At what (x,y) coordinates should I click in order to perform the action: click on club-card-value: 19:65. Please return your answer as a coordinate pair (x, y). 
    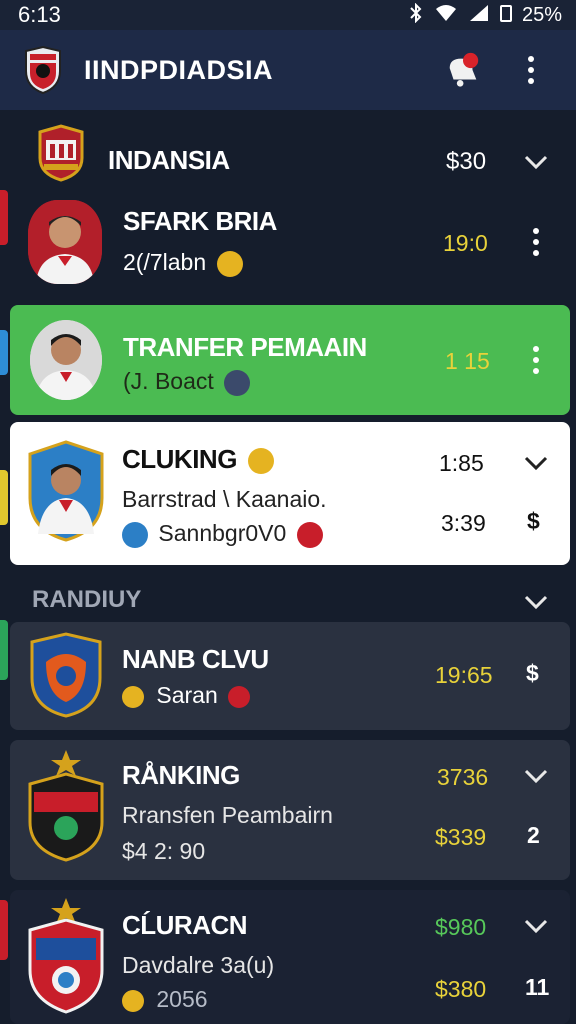
    Looking at the image, I should click on (464, 675).